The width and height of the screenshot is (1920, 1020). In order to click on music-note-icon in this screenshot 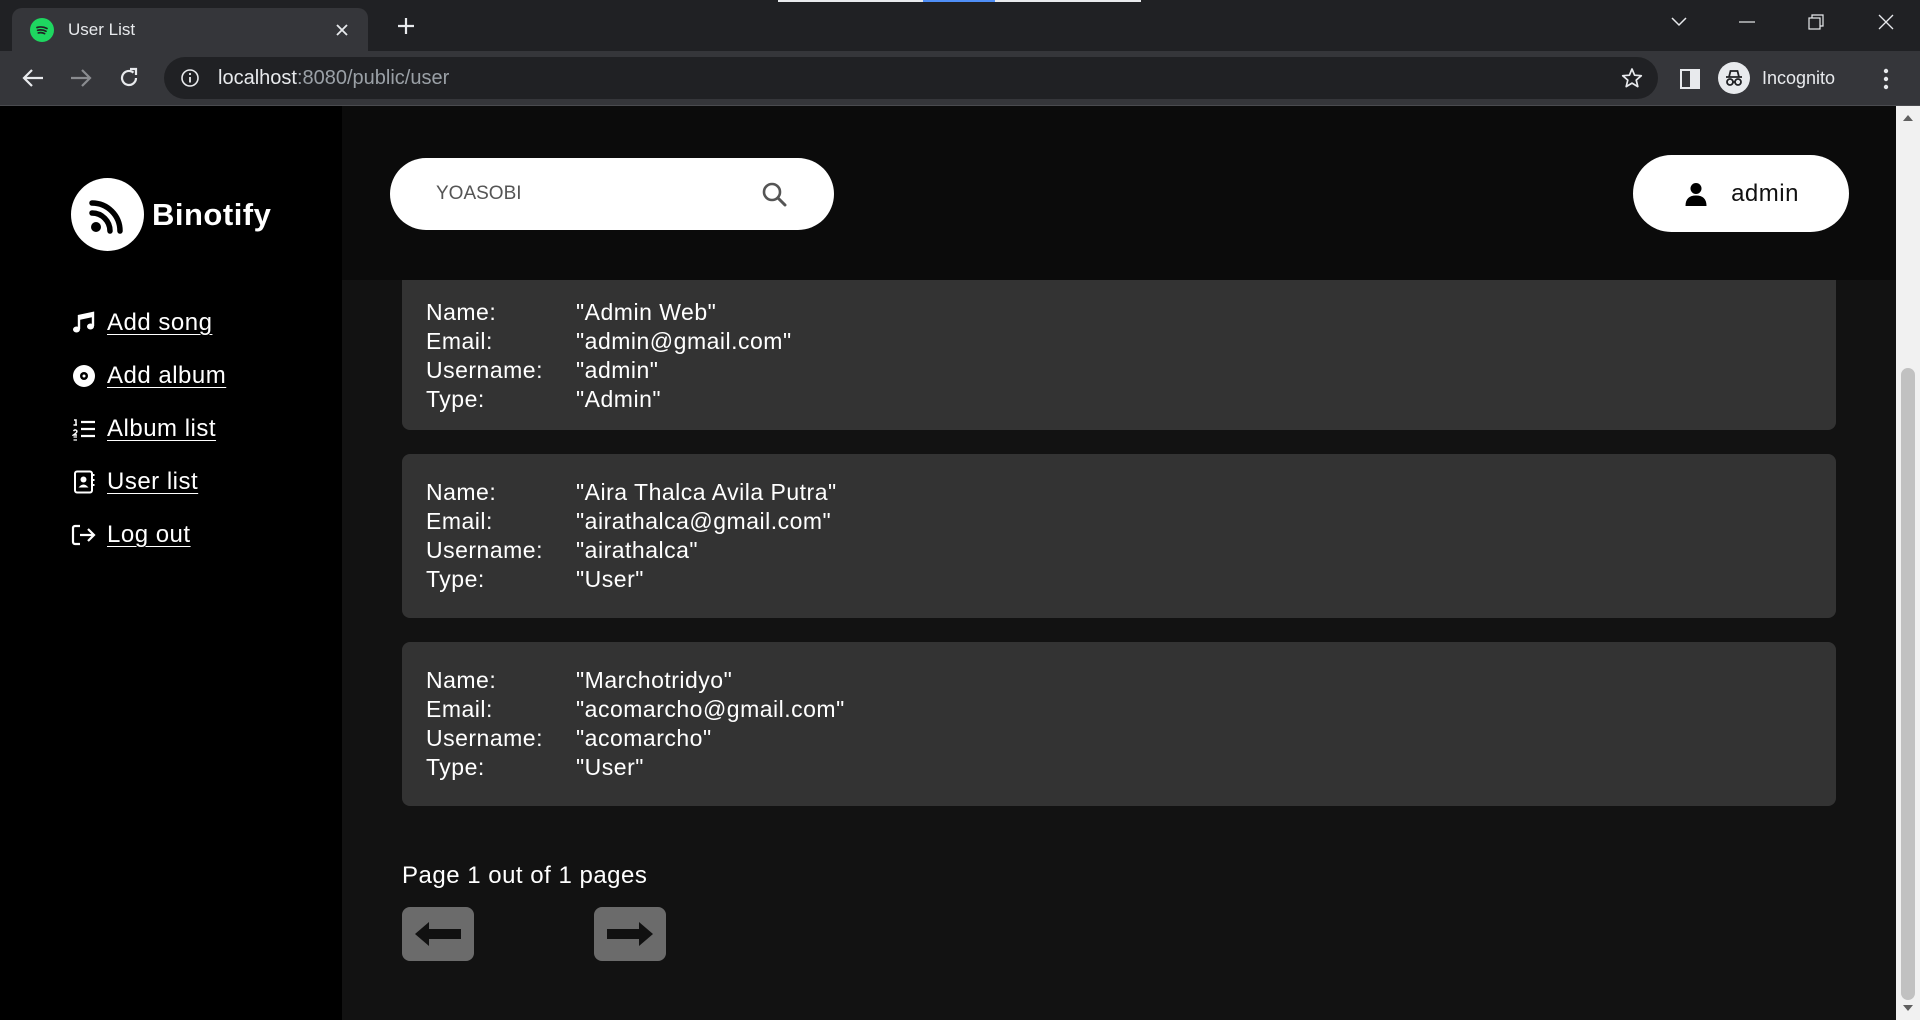, I will do `click(84, 323)`.